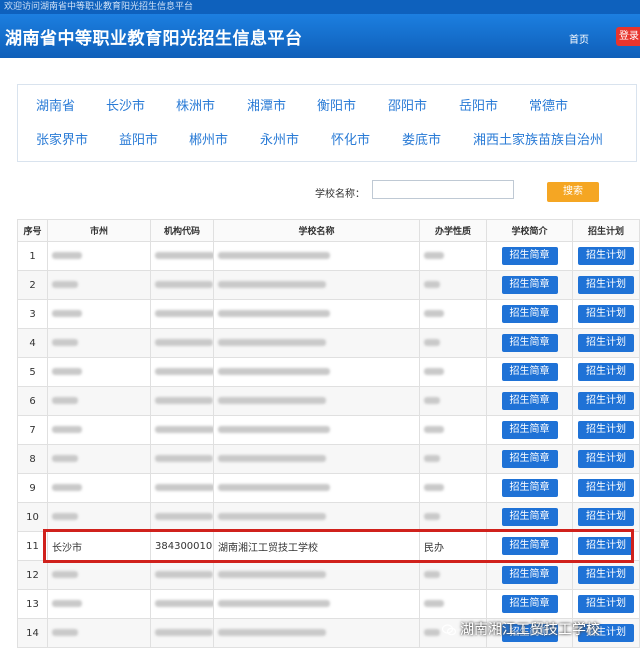 Image resolution: width=640 pixels, height=648 pixels. What do you see at coordinates (328, 488) in the screenshot?
I see `table-row: 9 招生简章 招生计划` at bounding box center [328, 488].